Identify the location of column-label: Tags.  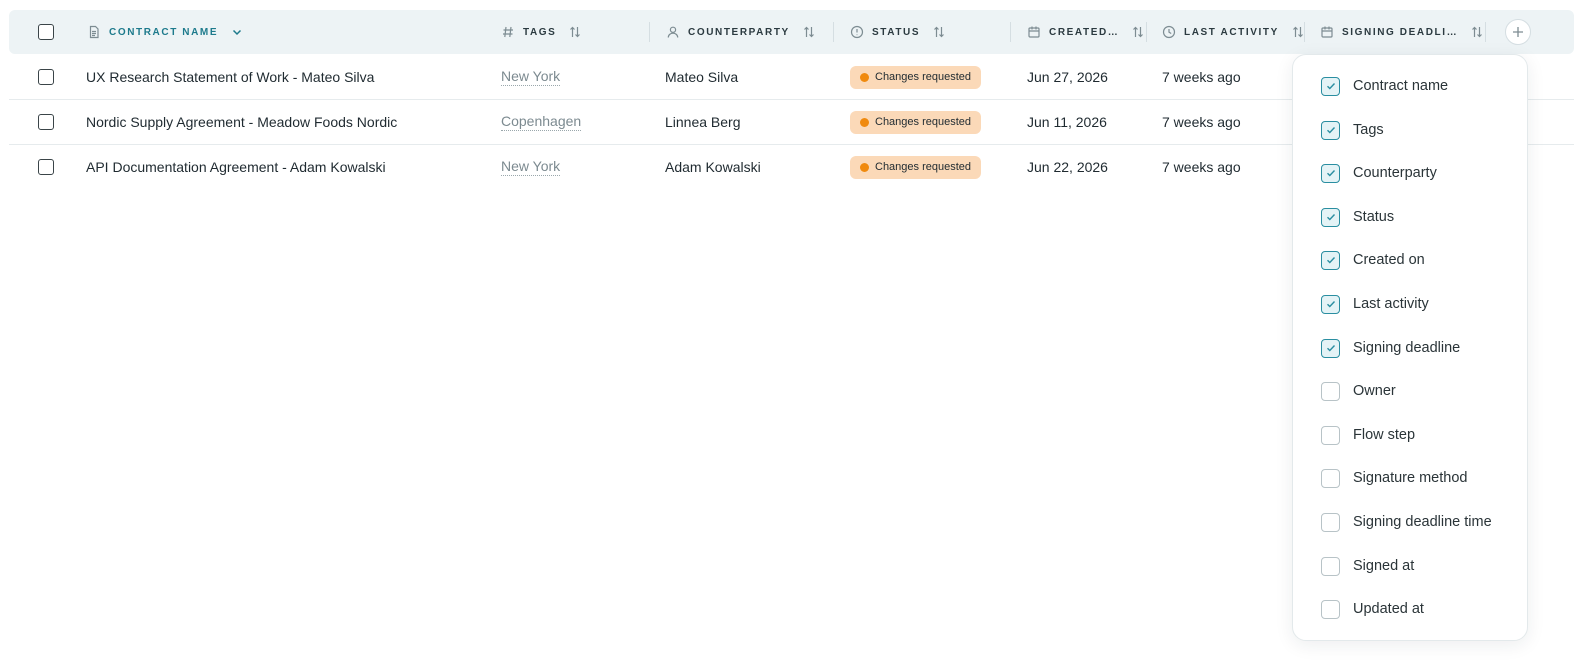
(540, 32).